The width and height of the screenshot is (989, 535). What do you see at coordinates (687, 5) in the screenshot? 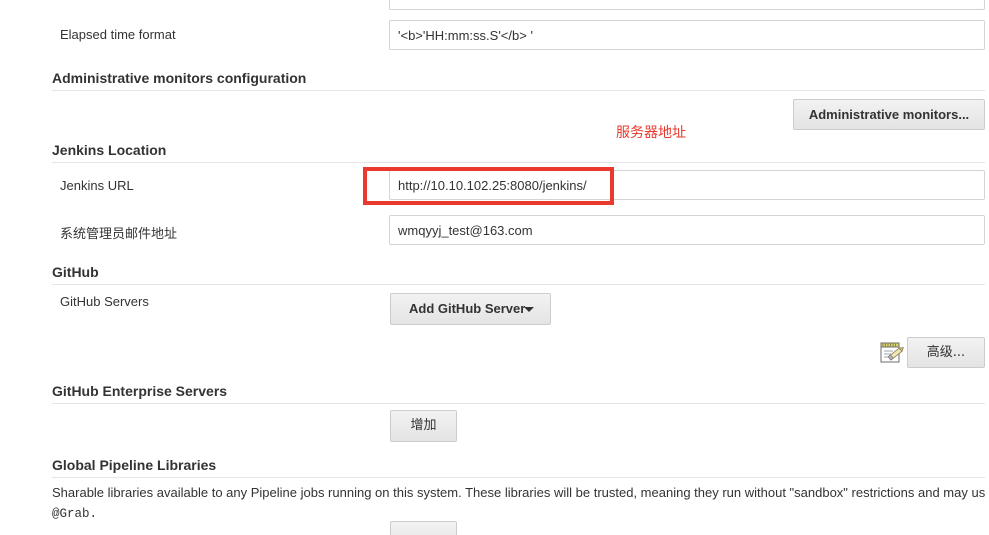
I see `previous-field-partial` at bounding box center [687, 5].